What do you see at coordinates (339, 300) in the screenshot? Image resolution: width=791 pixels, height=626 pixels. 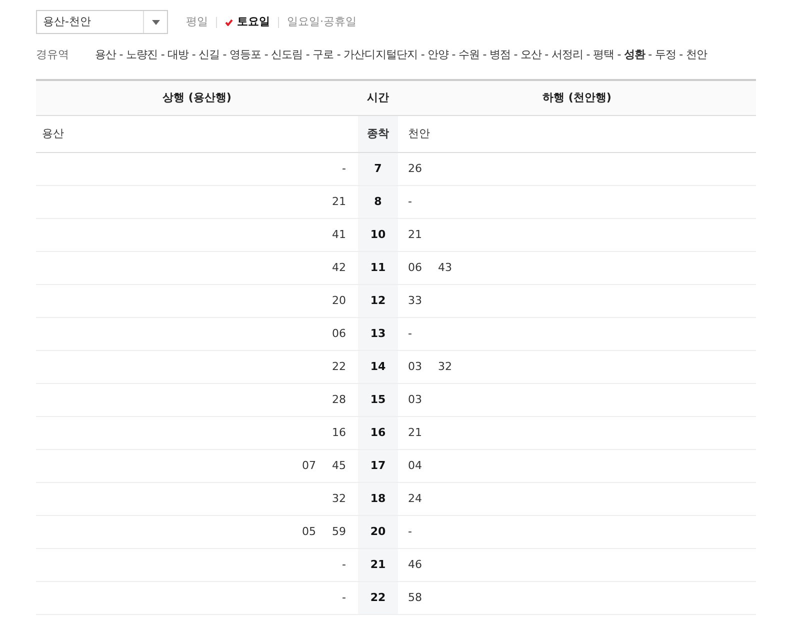 I see `minute-value: 20` at bounding box center [339, 300].